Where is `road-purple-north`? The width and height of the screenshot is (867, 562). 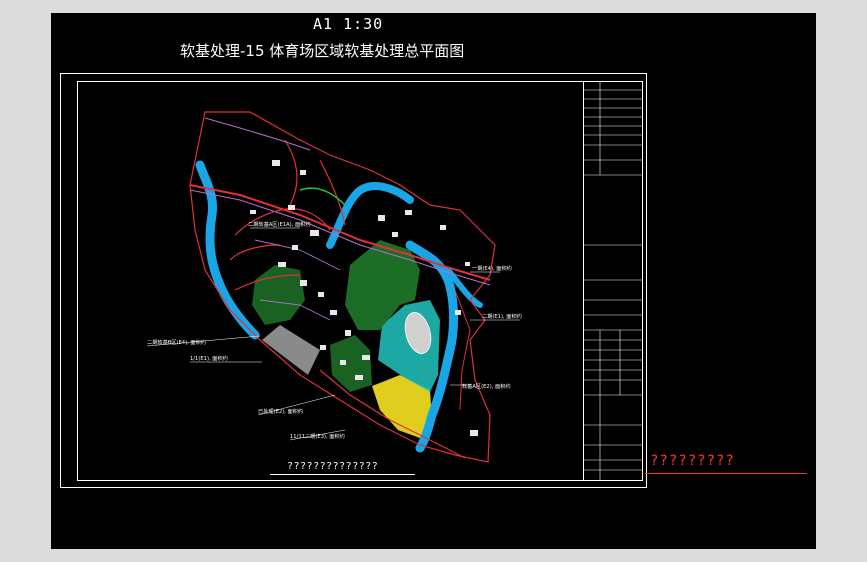
road-purple-north is located at coordinates (257, 134).